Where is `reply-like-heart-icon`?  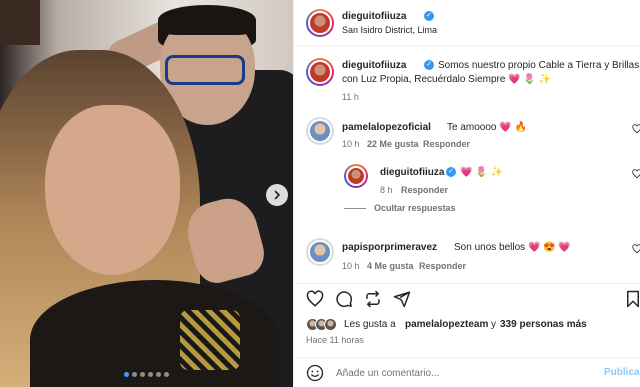 reply-like-heart-icon is located at coordinates (636, 174).